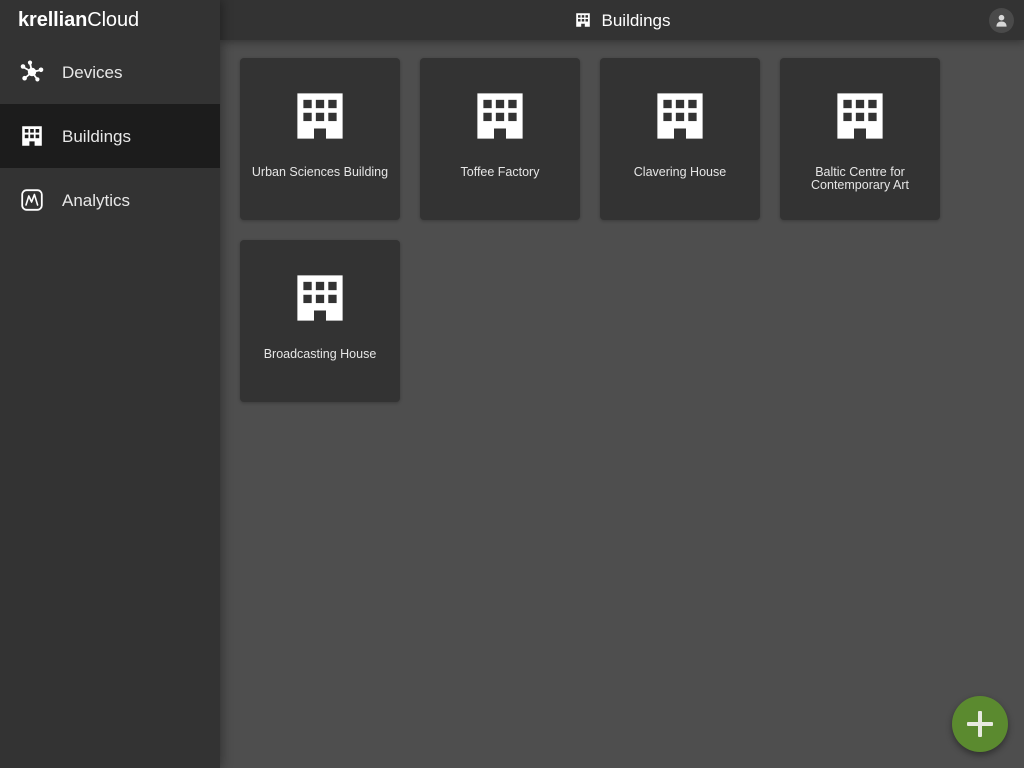 The height and width of the screenshot is (768, 1024). I want to click on plus-icon, so click(980, 724).